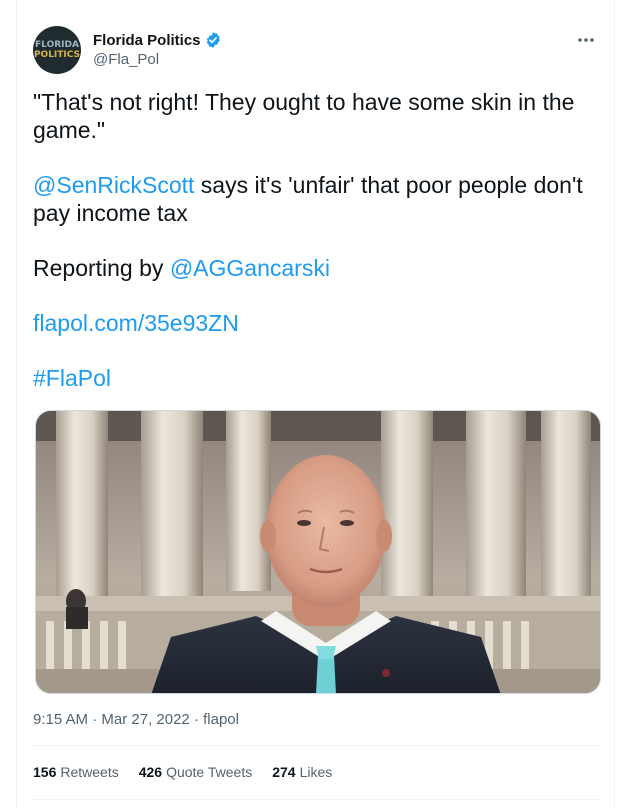 This screenshot has height=808, width=631. Describe the element at coordinates (316, 772) in the screenshot. I see `likes-label: Likes` at that location.